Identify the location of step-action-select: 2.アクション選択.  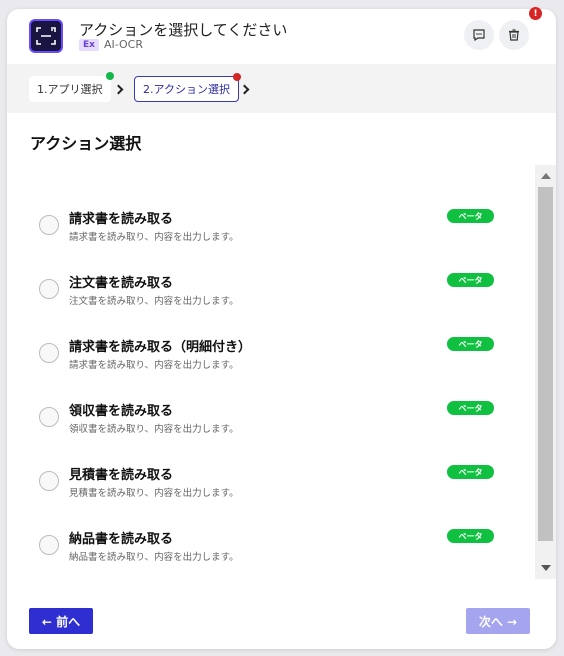
(187, 87).